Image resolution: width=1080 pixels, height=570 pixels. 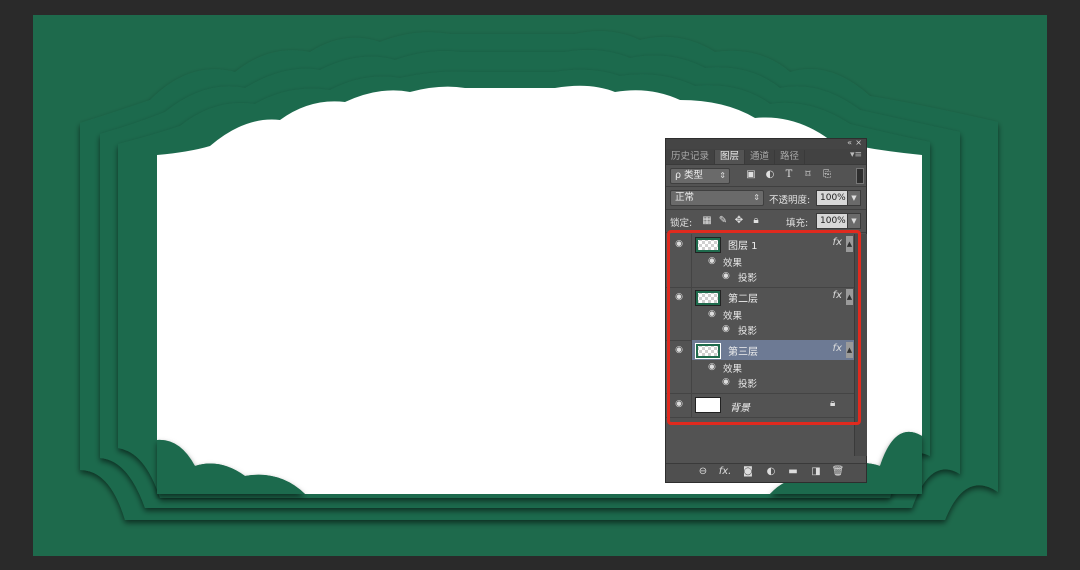 What do you see at coordinates (833, 221) in the screenshot?
I see `fill-input: 100%` at bounding box center [833, 221].